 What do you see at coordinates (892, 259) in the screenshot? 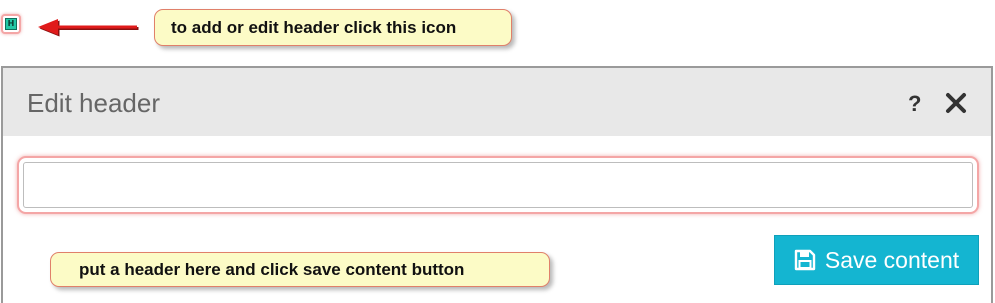
I see `save-content-label: Save content` at bounding box center [892, 259].